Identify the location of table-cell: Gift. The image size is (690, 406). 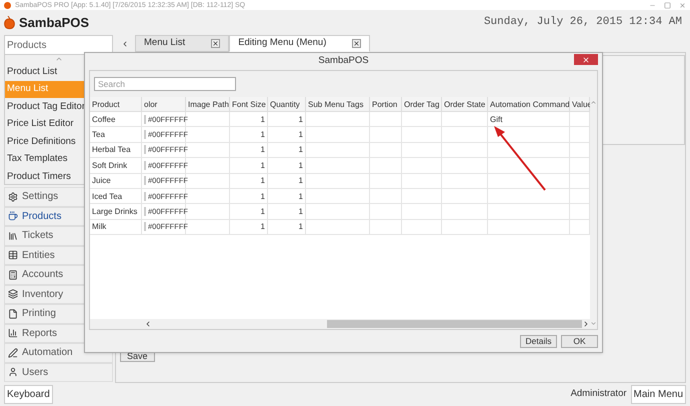
(529, 119).